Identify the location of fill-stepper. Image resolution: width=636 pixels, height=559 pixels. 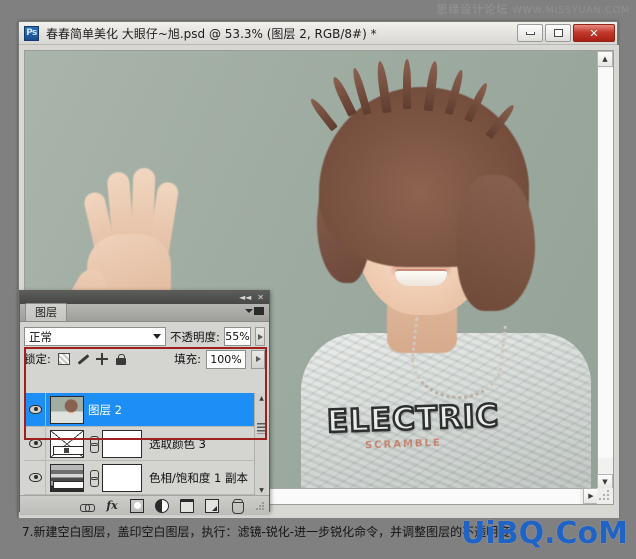
(258, 359).